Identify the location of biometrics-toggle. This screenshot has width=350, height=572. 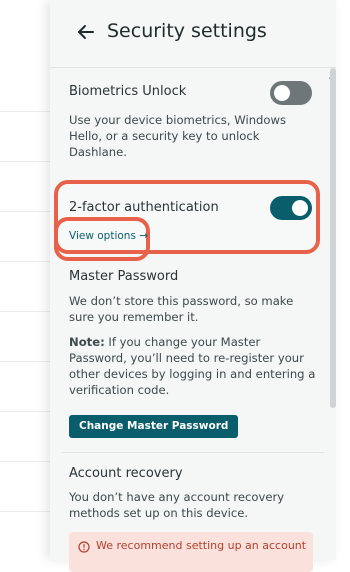
(291, 93).